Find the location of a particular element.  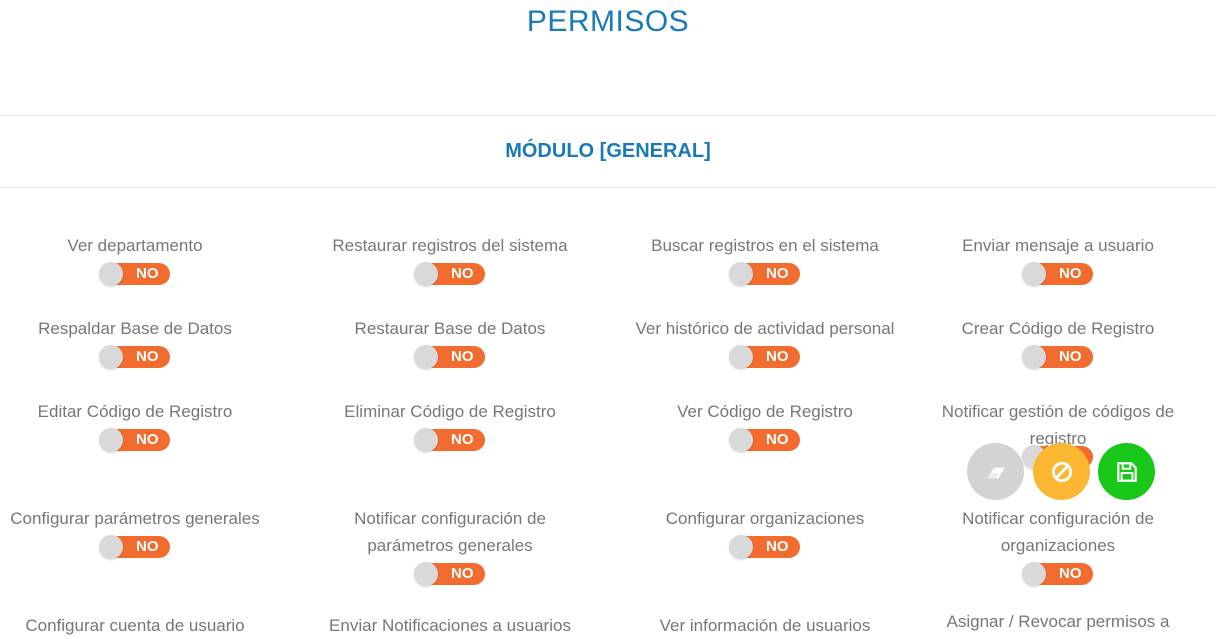

permission-item: Buscar registros en el sistema NO is located at coordinates (765, 273).